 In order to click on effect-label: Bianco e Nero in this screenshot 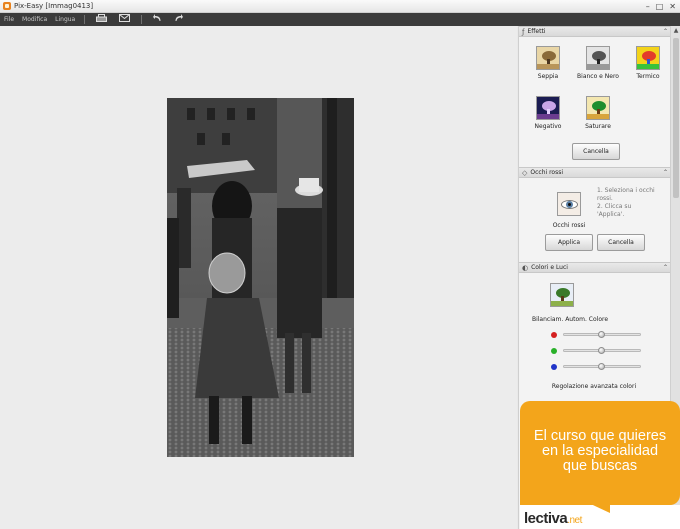, I will do `click(598, 76)`.